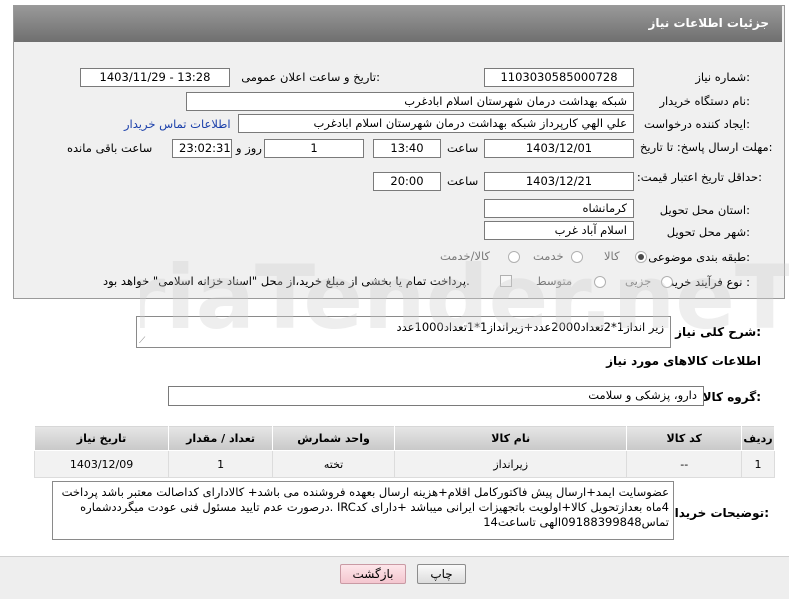  Describe the element at coordinates (697, 124) in the screenshot. I see `creator-label: ایجاد کننده درخواست:` at that location.